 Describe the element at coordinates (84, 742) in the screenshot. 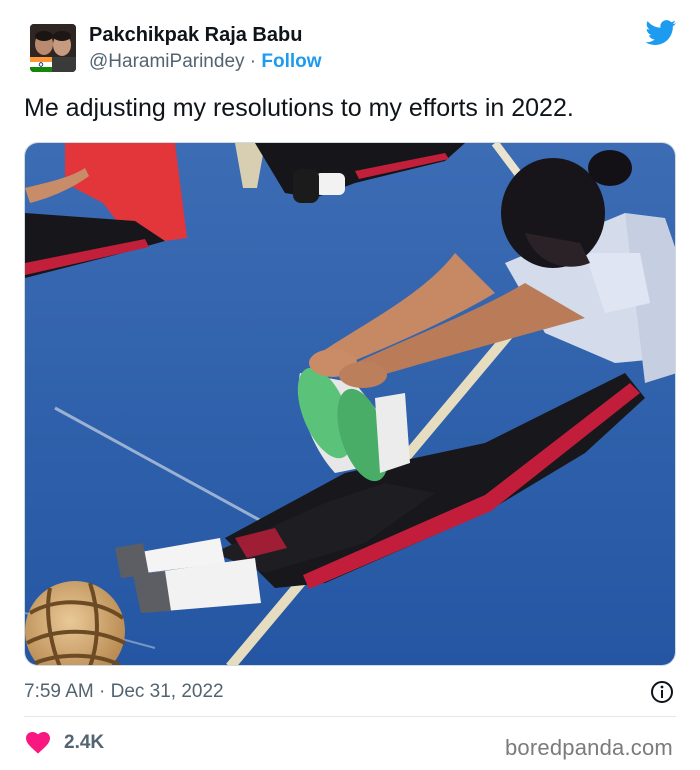

I see `like-count: 2.4K` at that location.